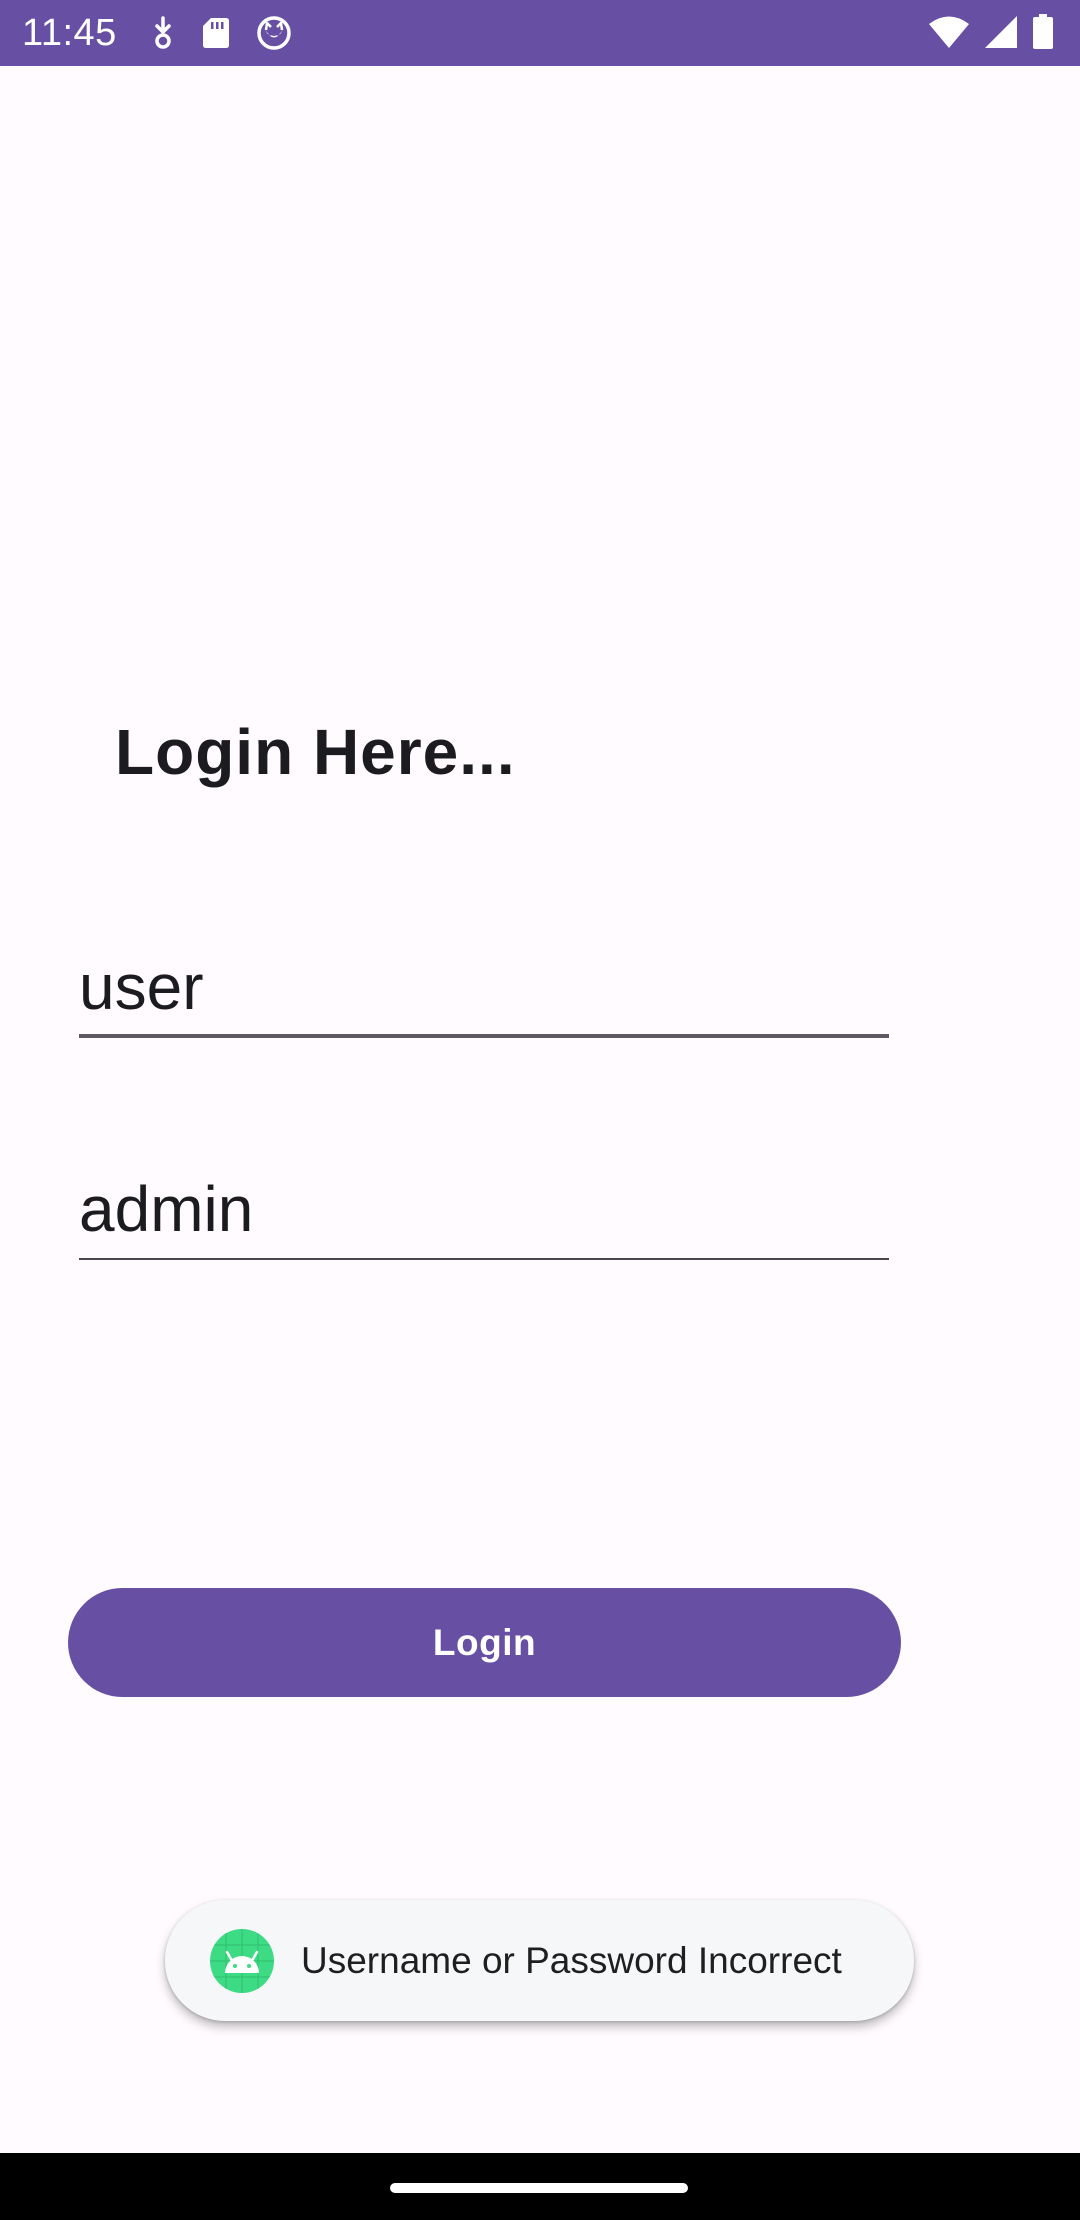 The height and width of the screenshot is (2220, 1080). I want to click on status-time: 11:45, so click(69, 33).